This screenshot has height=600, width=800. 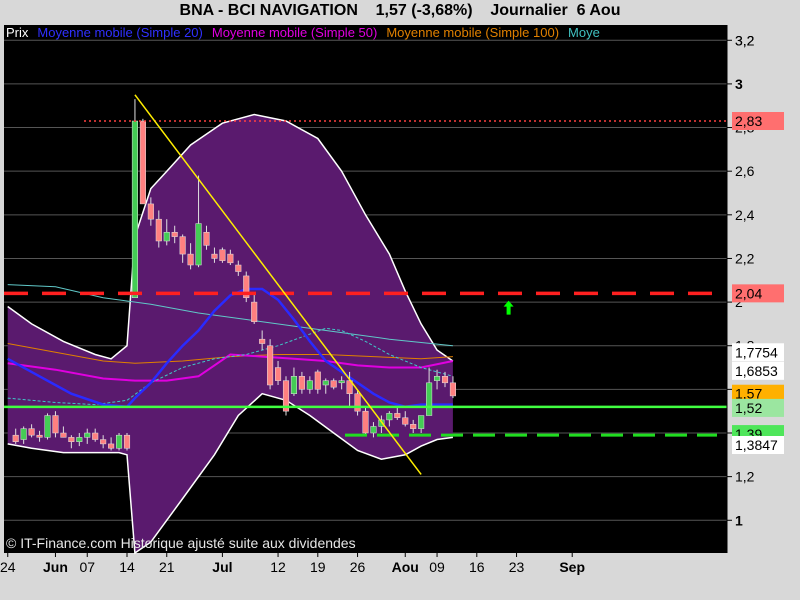 What do you see at coordinates (127, 567) in the screenshot?
I see `x-tick-label: 14` at bounding box center [127, 567].